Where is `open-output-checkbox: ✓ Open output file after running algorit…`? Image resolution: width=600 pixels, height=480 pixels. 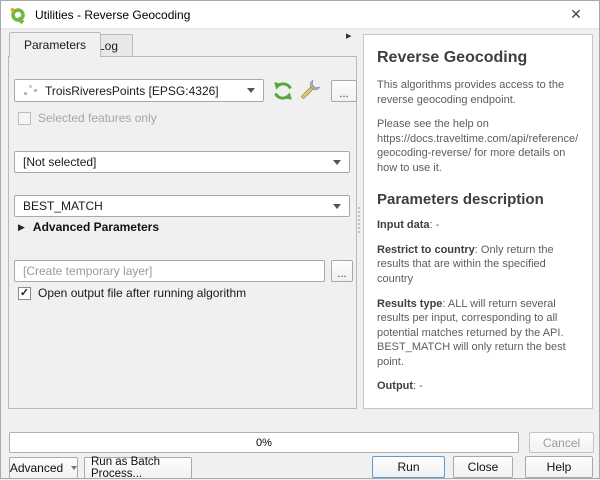
open-output-checkbox: ✓ Open output file after running algorit… is located at coordinates (132, 293).